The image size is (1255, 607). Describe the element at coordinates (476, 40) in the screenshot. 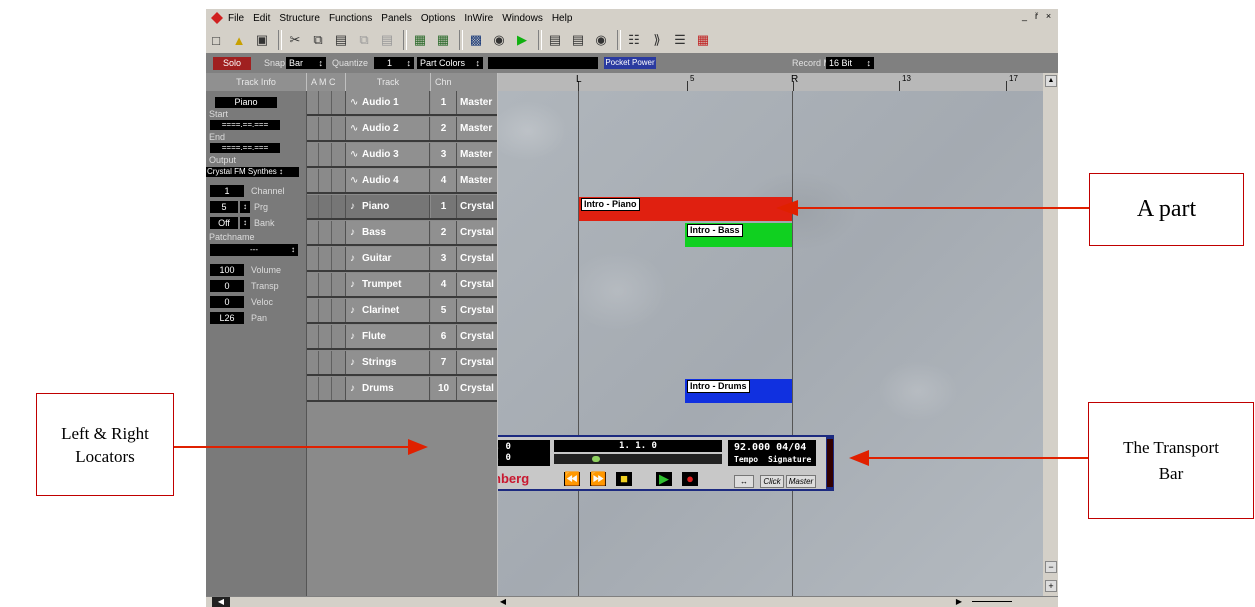

I see `score-editor-icon: ▩` at that location.